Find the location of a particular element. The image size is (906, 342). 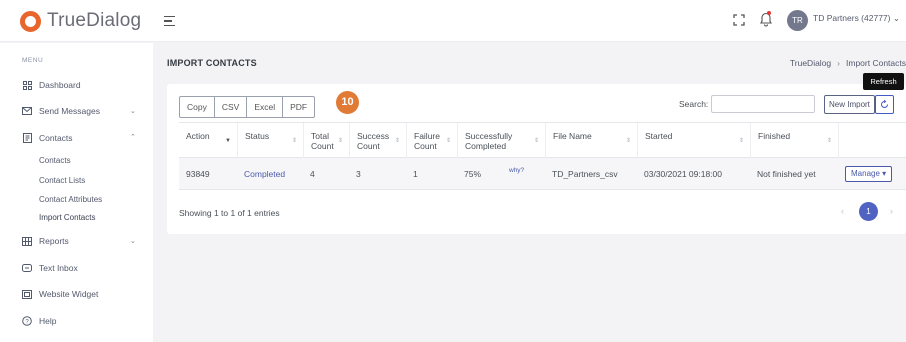

table-info: Showing 1 to 1 of 1 entries is located at coordinates (229, 213).